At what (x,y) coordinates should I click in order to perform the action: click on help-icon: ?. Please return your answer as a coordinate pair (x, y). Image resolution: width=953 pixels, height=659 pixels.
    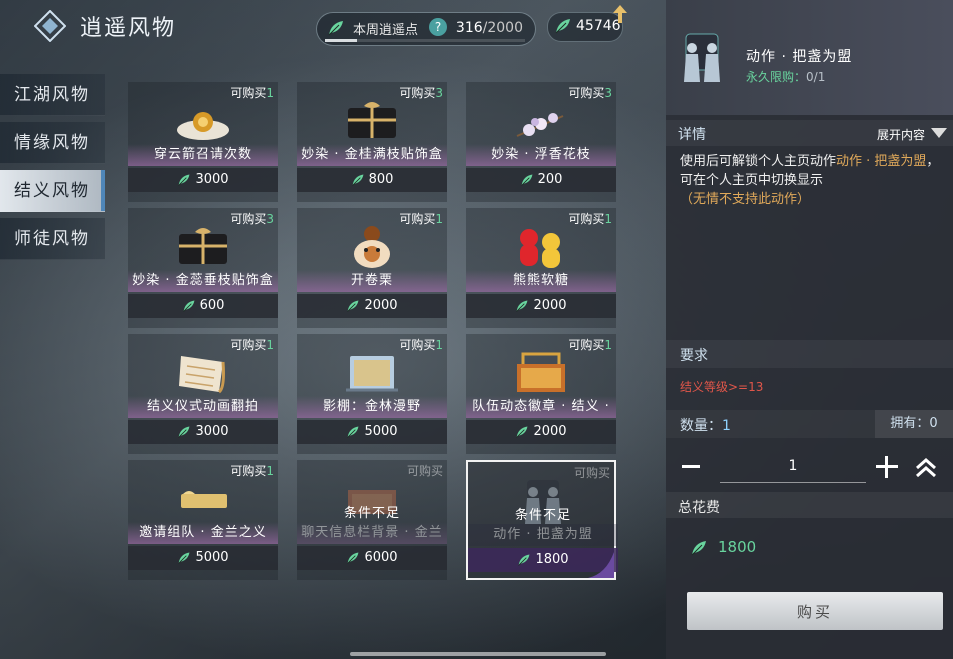
    Looking at the image, I should click on (438, 27).